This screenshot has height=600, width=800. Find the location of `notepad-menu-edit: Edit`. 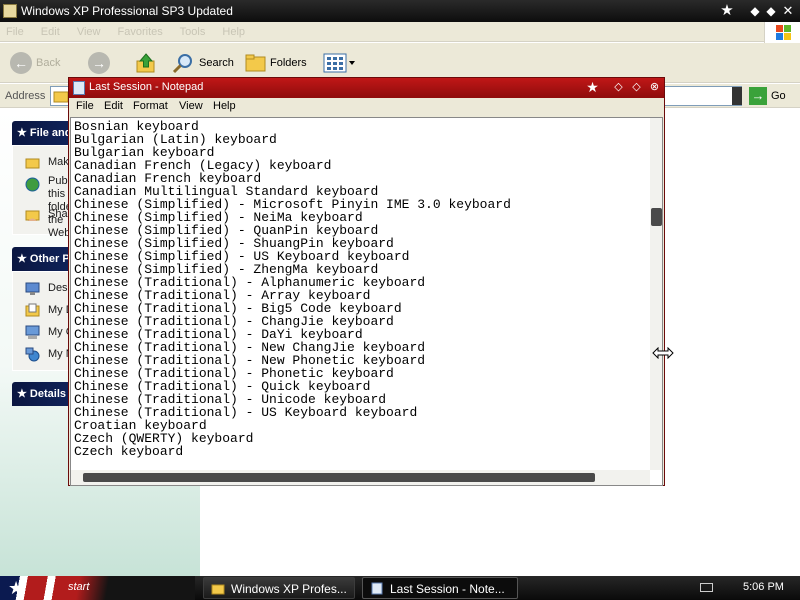

notepad-menu-edit: Edit is located at coordinates (113, 106).